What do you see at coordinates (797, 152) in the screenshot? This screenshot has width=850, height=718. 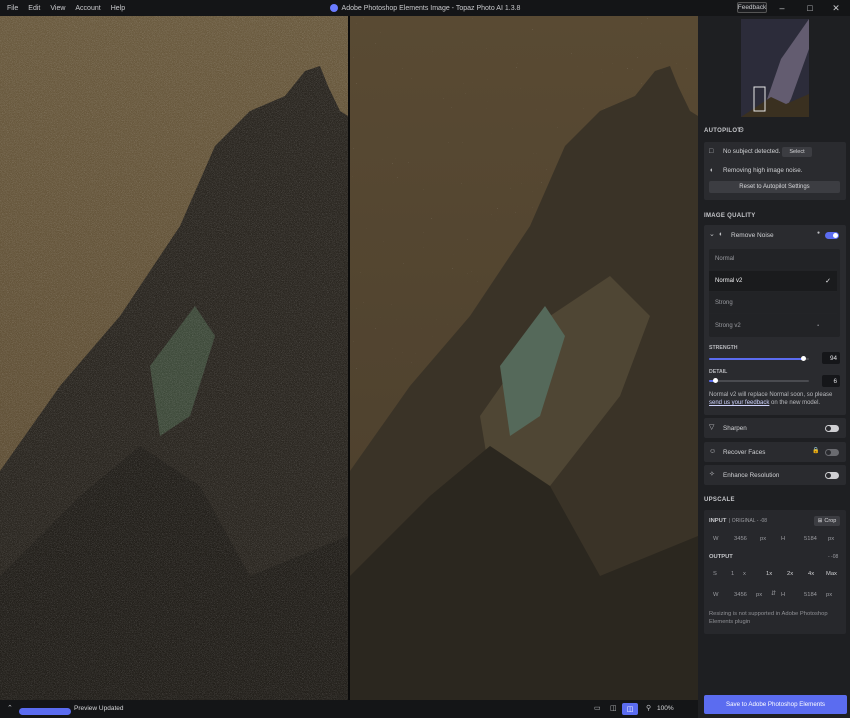 I see `select-button: Select` at bounding box center [797, 152].